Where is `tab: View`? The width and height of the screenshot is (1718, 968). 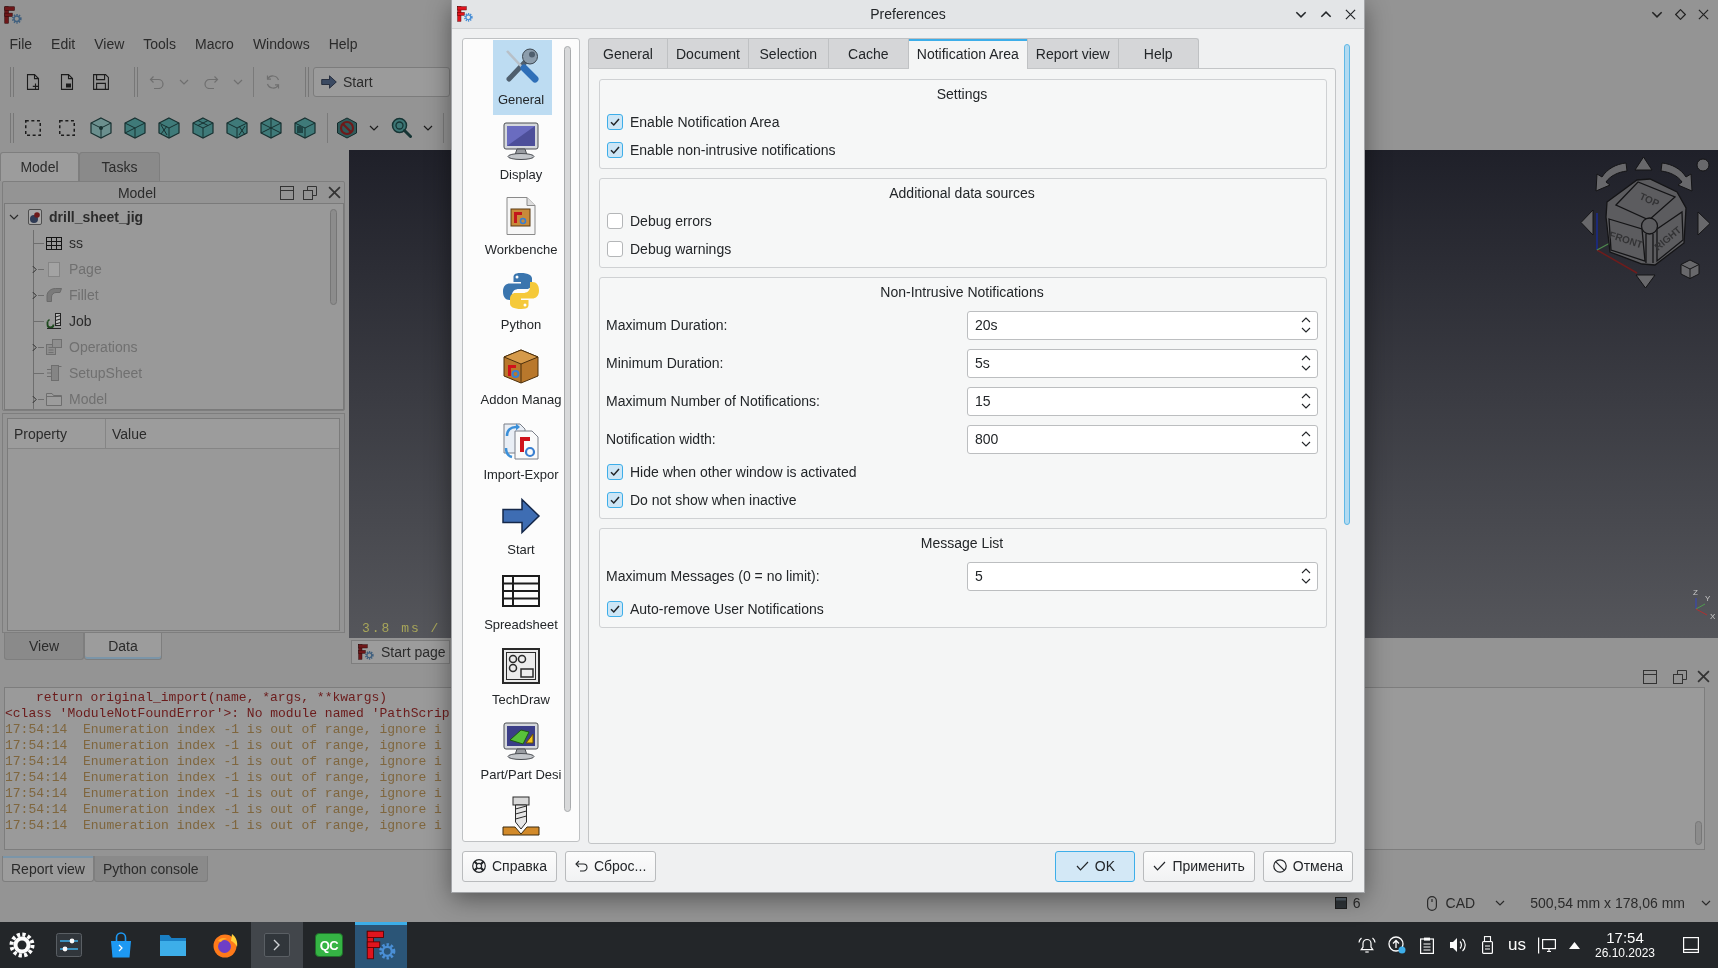 tab: View is located at coordinates (44, 646).